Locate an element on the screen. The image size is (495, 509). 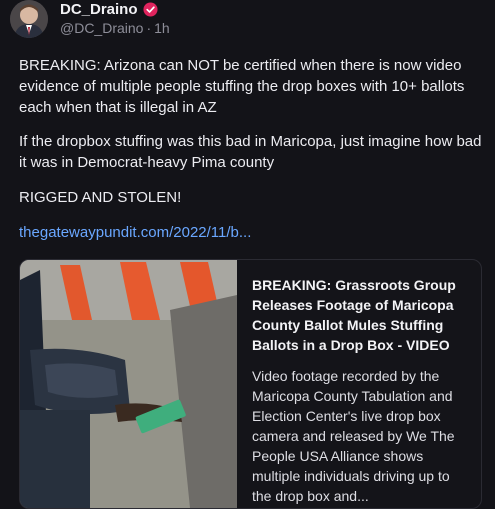
author-name-row: DC_Draino is located at coordinates (109, 9).